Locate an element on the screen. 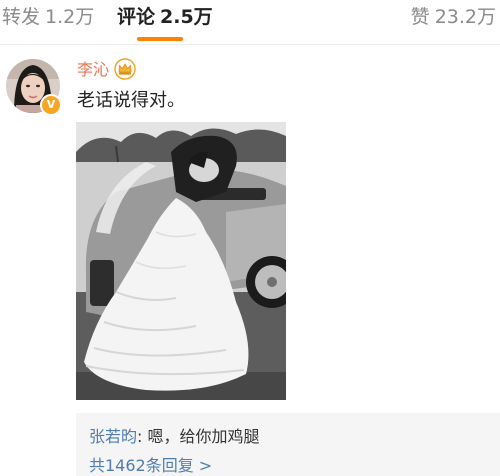 The image size is (500, 476). tab-like-count: 23.2万 is located at coordinates (465, 17).